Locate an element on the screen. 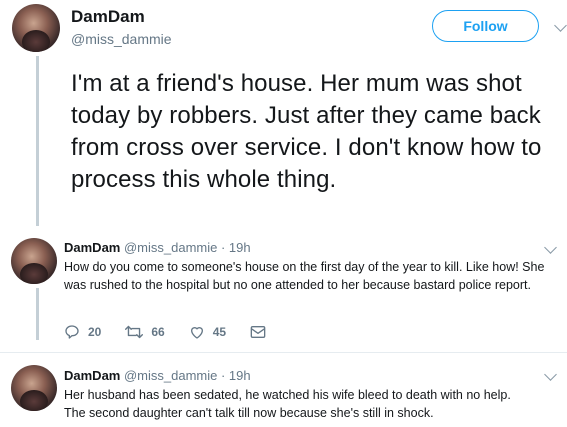  dm-action is located at coordinates (262, 332).